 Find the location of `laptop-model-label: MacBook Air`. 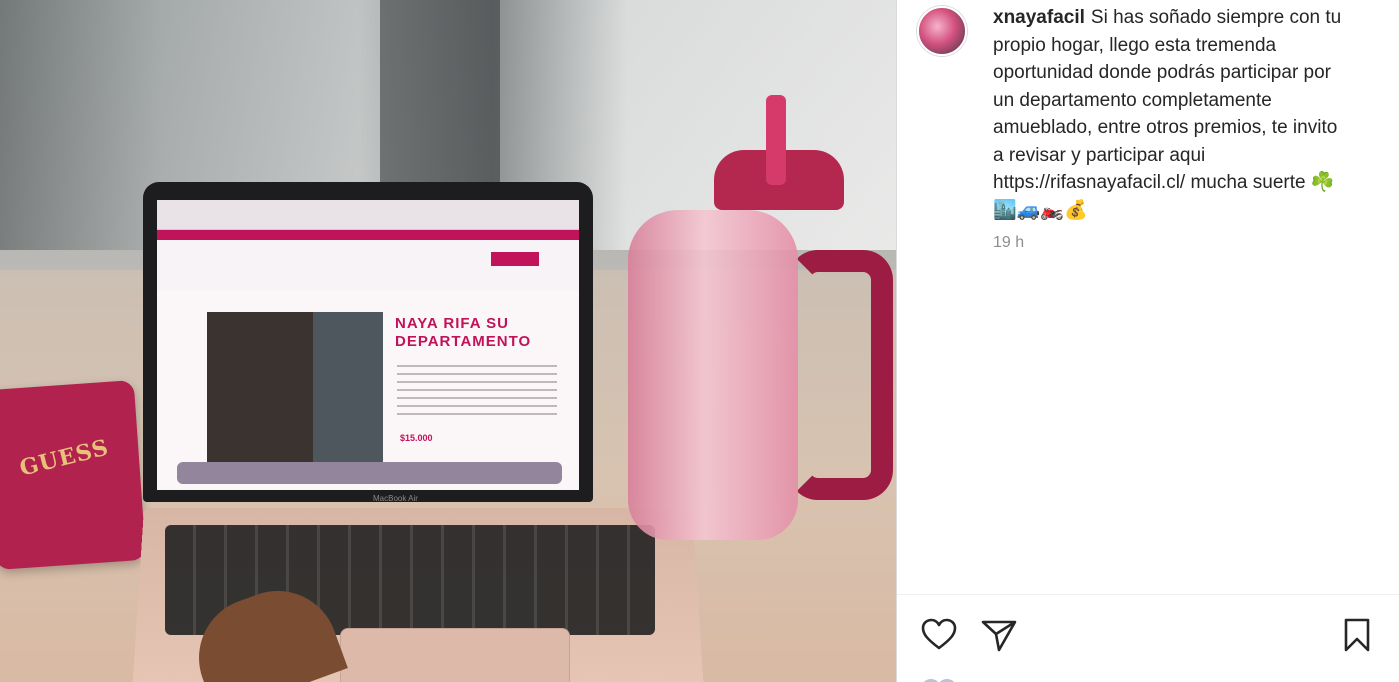

laptop-model-label: MacBook Air is located at coordinates (395, 498).